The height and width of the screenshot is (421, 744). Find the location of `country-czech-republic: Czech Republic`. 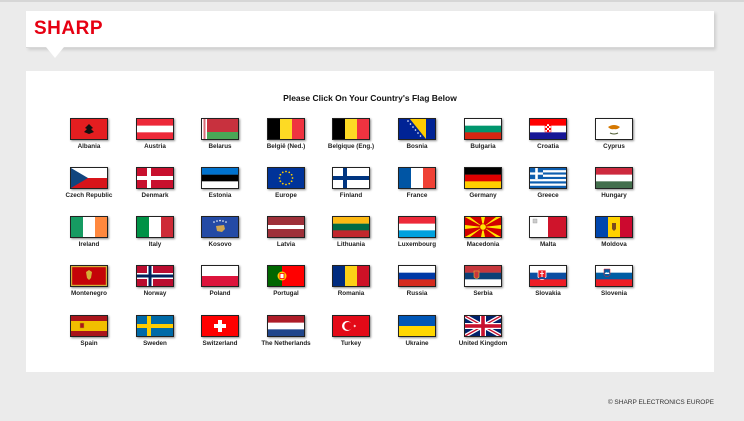

country-czech-republic: Czech Republic is located at coordinates (89, 190).